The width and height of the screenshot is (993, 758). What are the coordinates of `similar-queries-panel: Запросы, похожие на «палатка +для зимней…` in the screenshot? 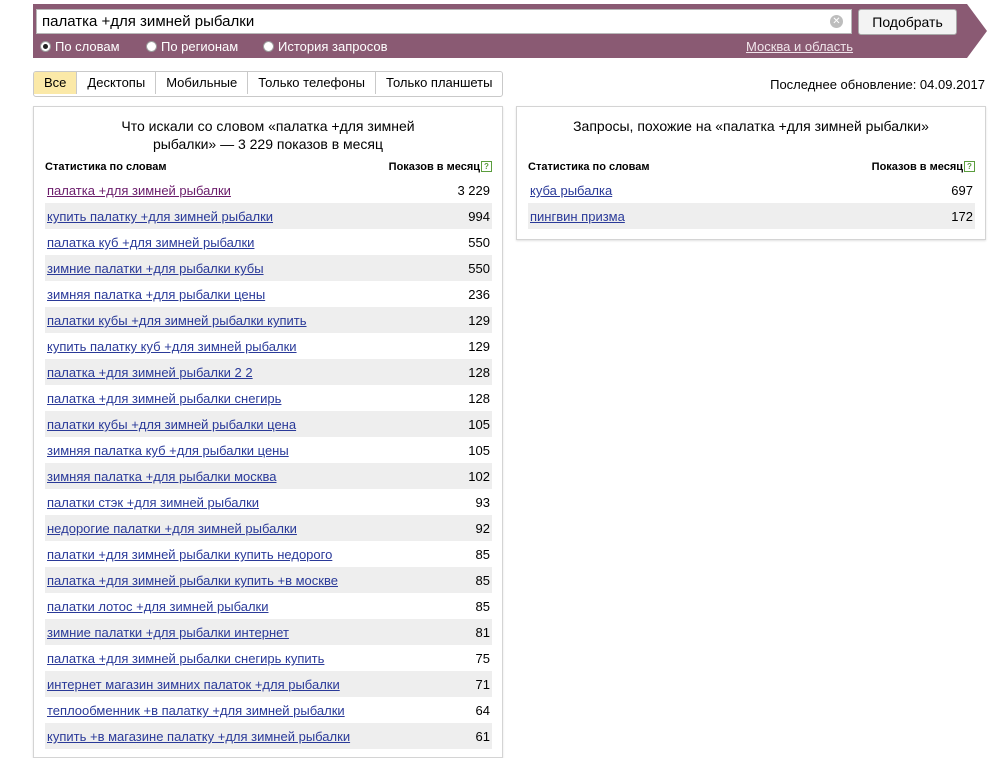 It's located at (751, 173).